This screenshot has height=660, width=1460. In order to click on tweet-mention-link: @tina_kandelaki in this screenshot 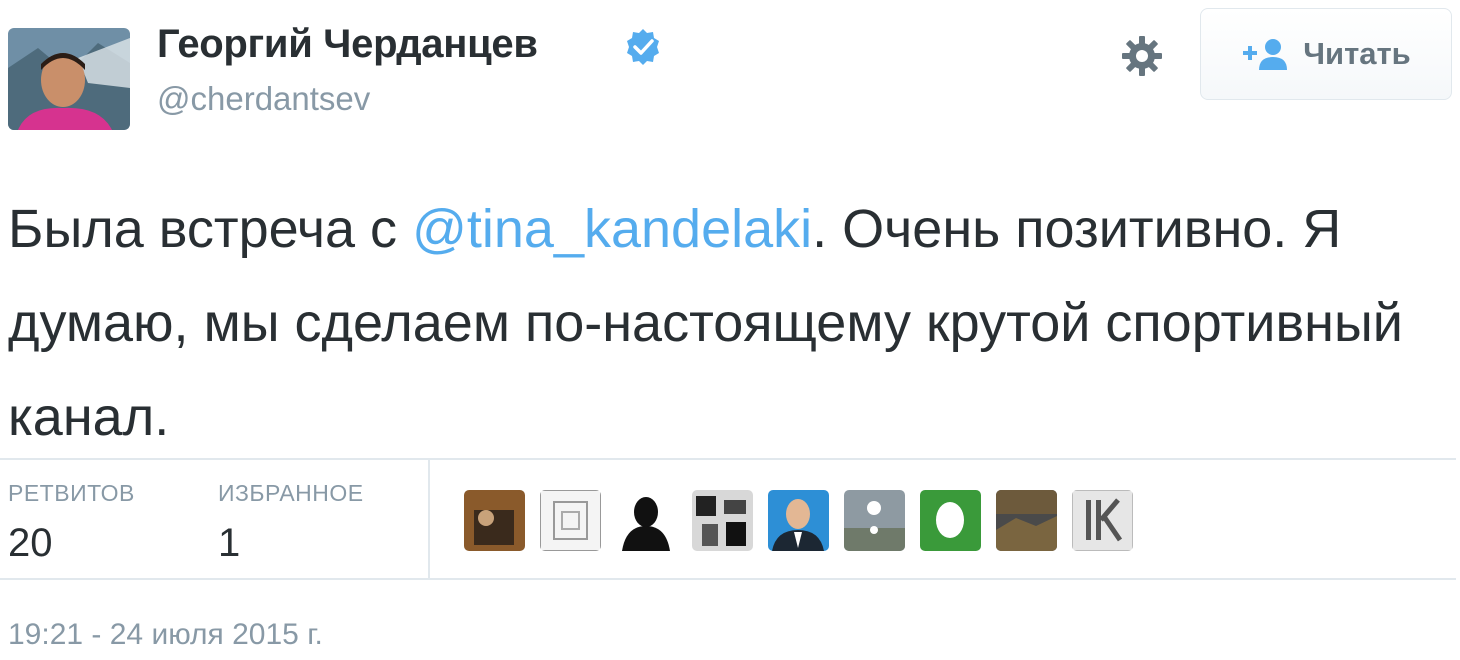, I will do `click(612, 229)`.